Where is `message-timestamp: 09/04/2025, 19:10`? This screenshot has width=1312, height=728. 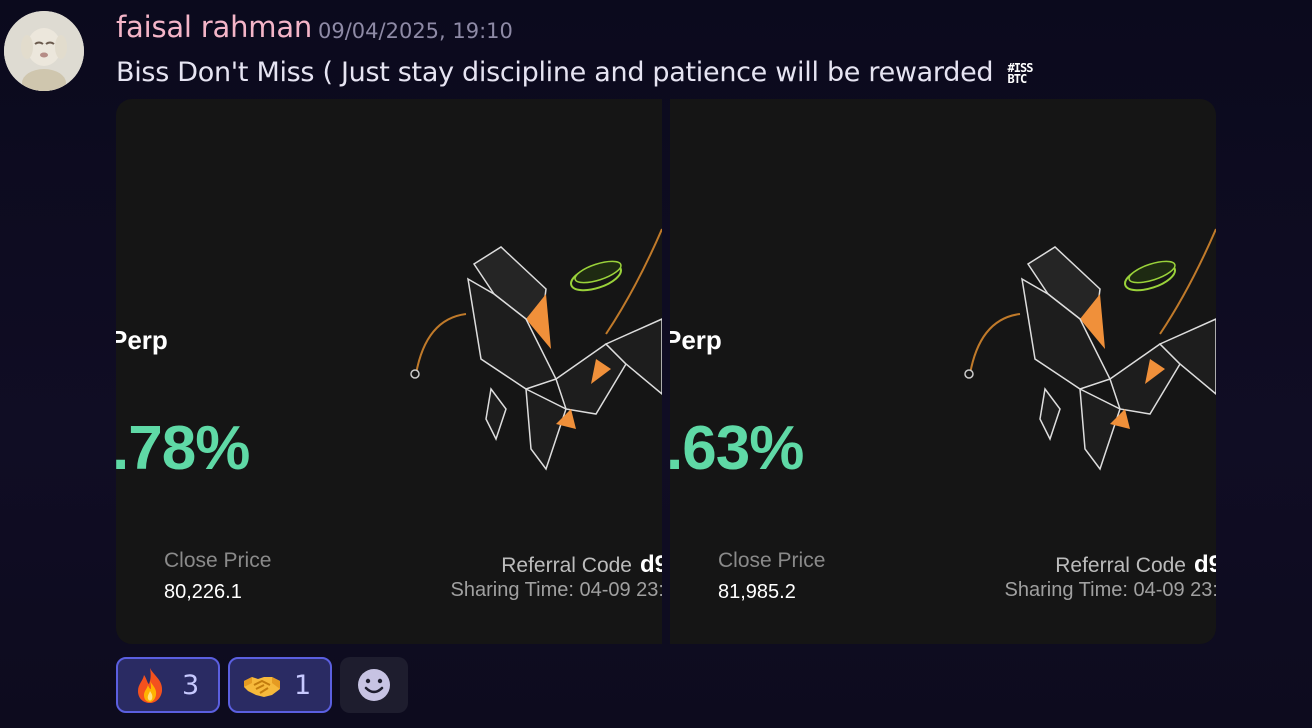
message-timestamp: 09/04/2025, 19:10 is located at coordinates (415, 31).